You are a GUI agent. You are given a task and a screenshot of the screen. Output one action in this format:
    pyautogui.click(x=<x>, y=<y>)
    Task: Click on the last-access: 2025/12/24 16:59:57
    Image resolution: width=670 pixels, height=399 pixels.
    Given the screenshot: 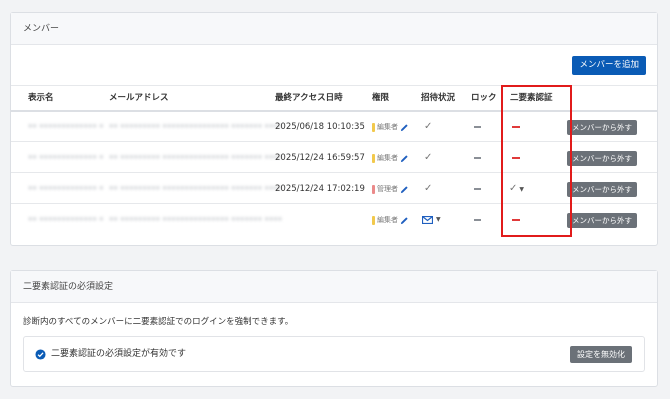 What is the action you would take?
    pyautogui.click(x=320, y=158)
    